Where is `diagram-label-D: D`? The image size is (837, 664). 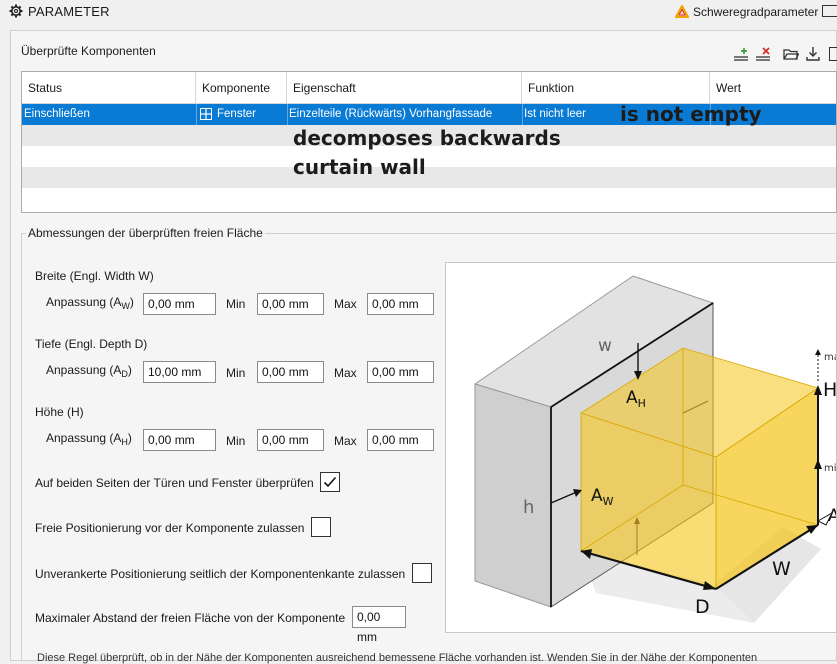
diagram-label-D: D is located at coordinates (702, 607).